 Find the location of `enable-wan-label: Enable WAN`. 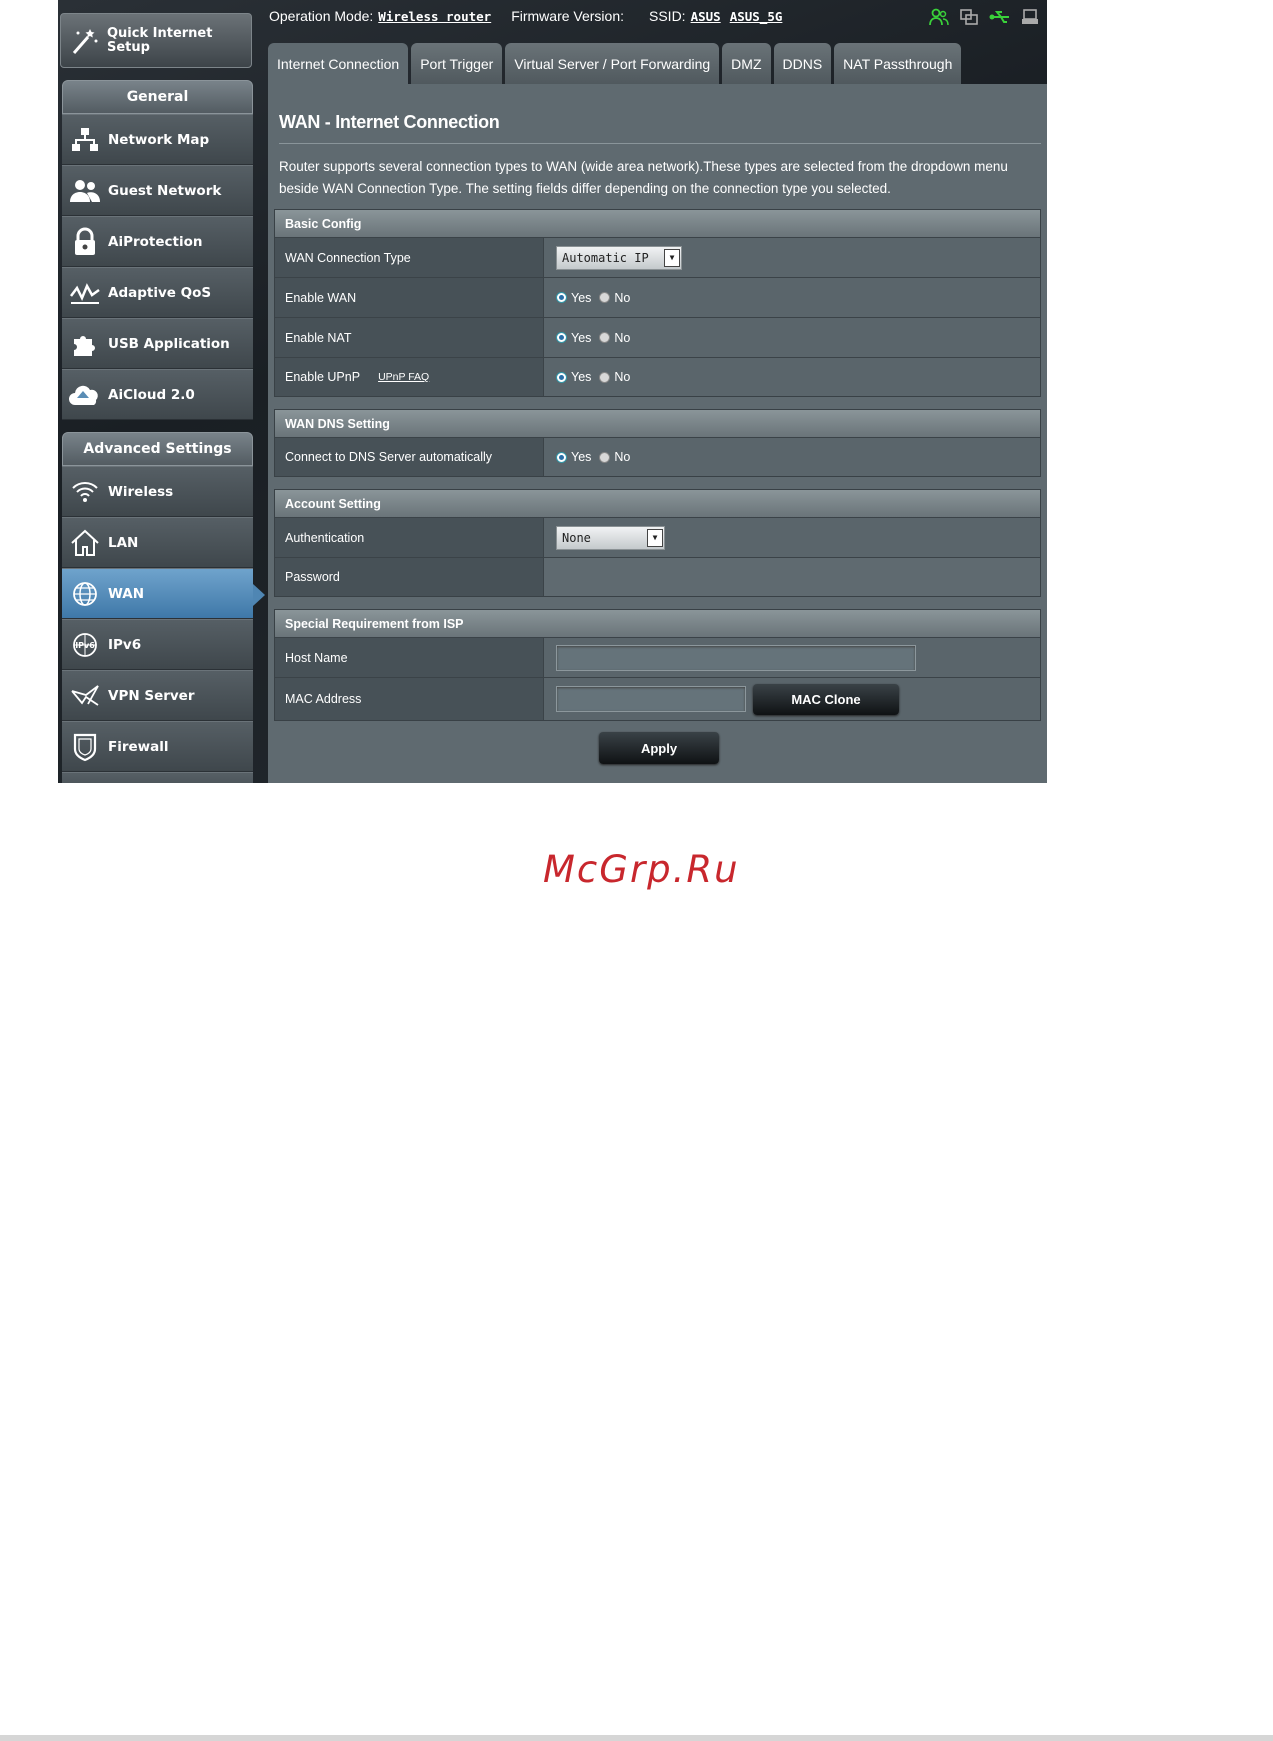

enable-wan-label: Enable WAN is located at coordinates (409, 297).